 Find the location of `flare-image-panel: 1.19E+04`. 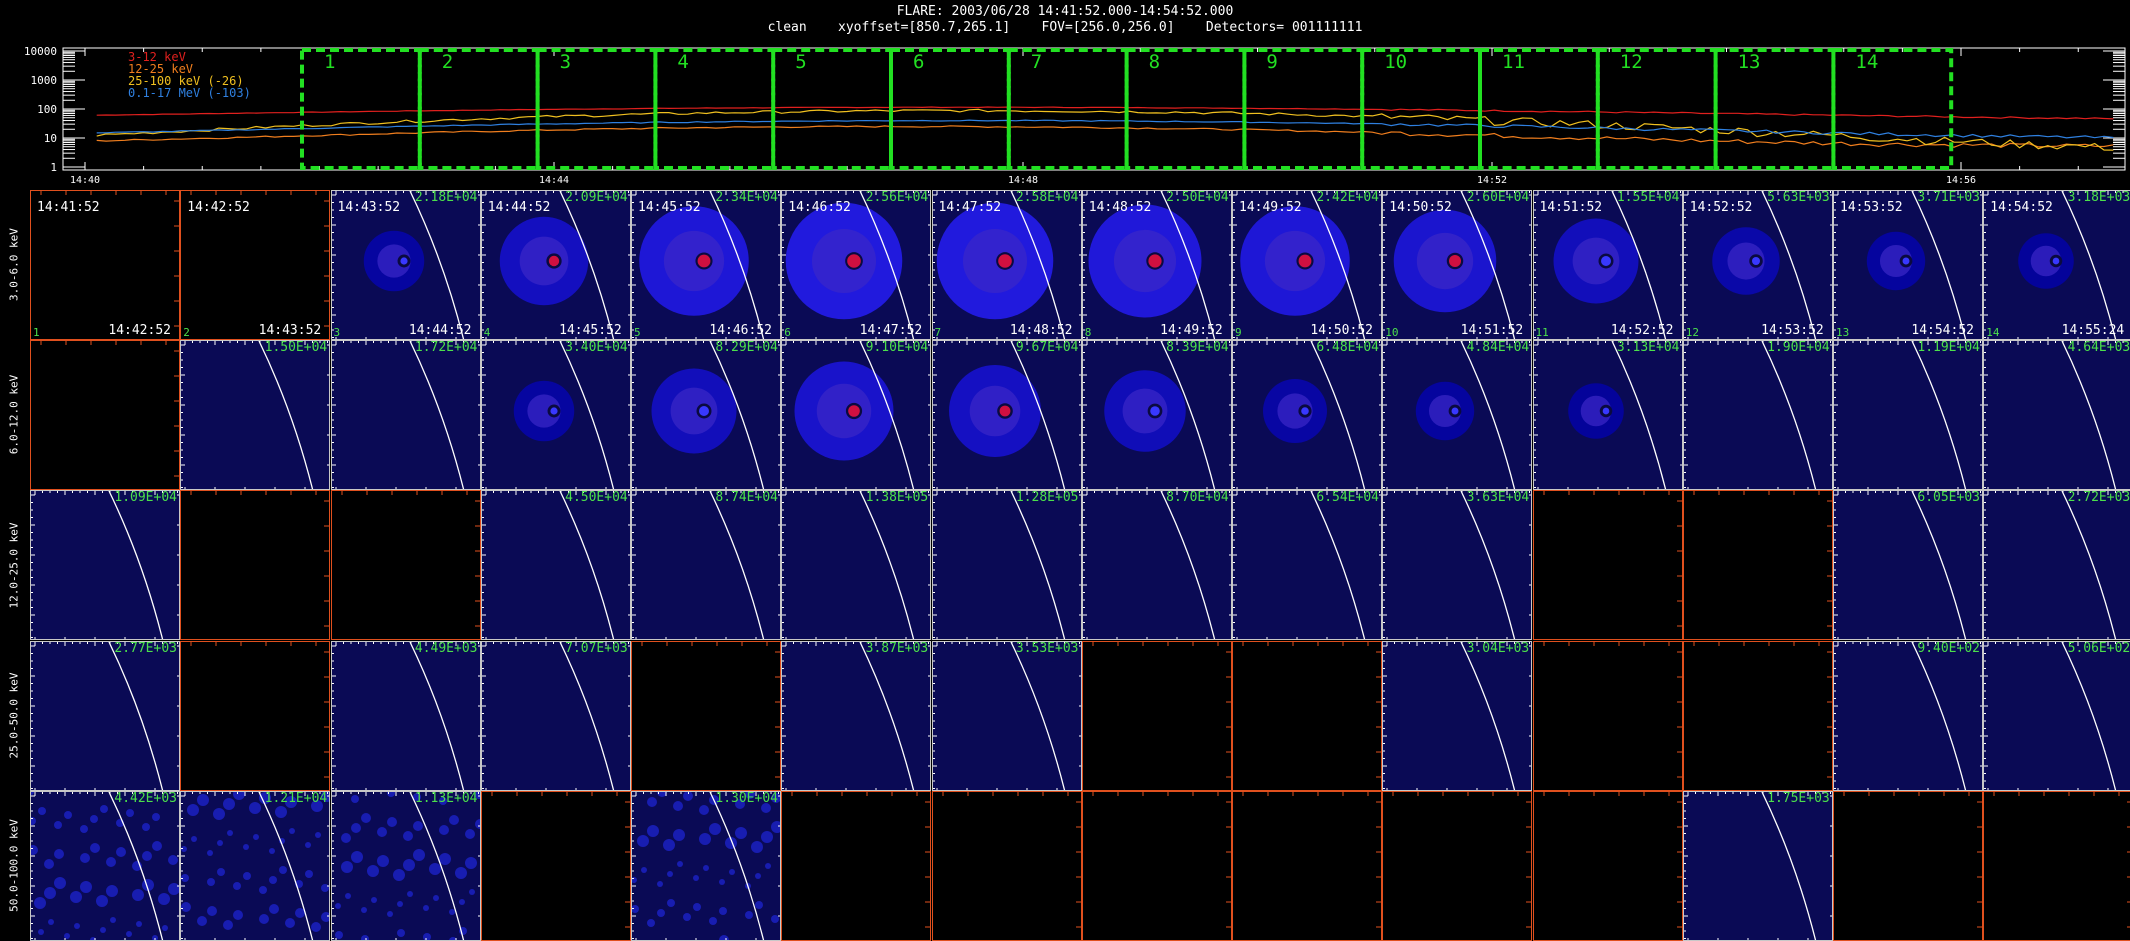

flare-image-panel: 1.19E+04 is located at coordinates (1908, 415).